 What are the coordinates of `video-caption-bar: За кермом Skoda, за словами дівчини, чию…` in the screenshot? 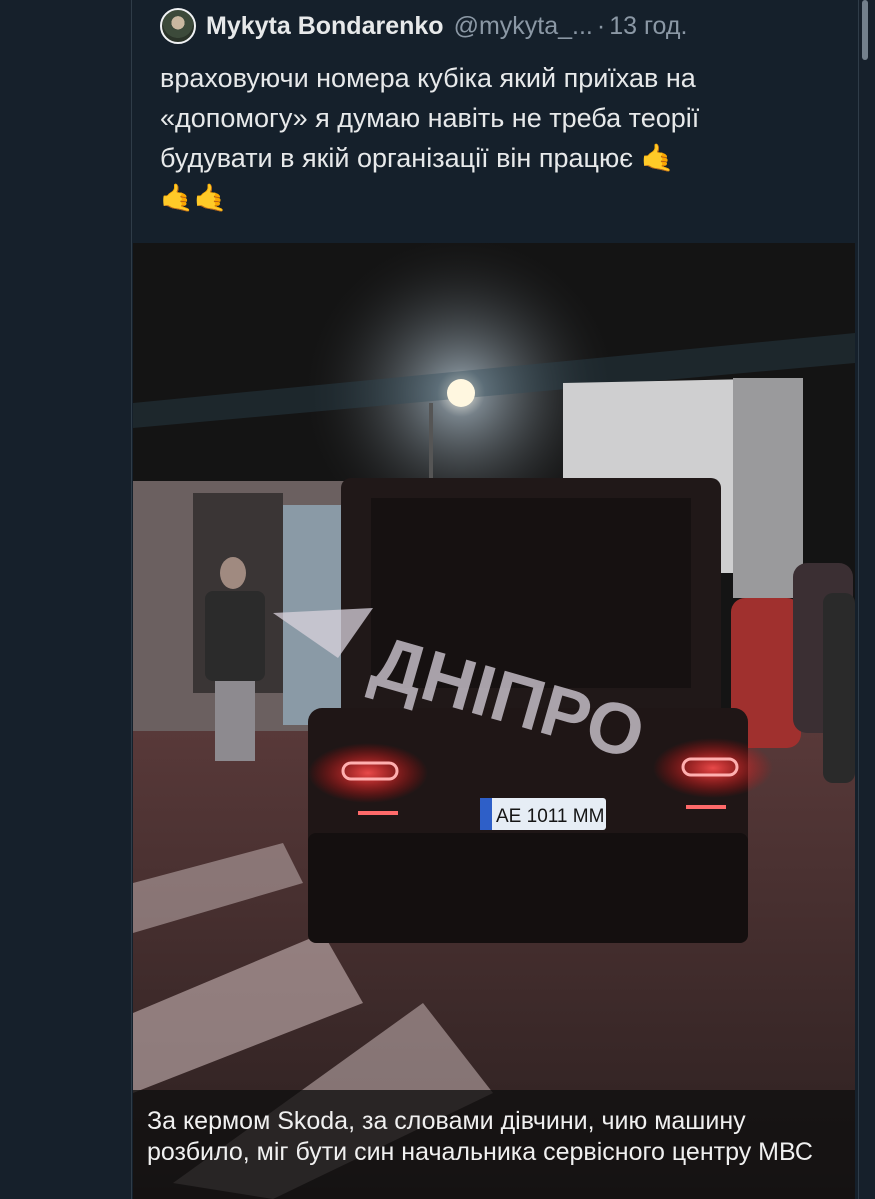 It's located at (494, 1144).